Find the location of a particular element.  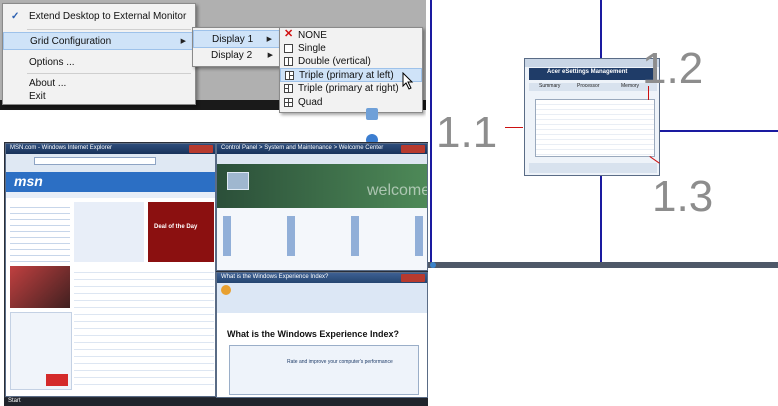

callout-label: 1.3 is located at coordinates (683, 196).